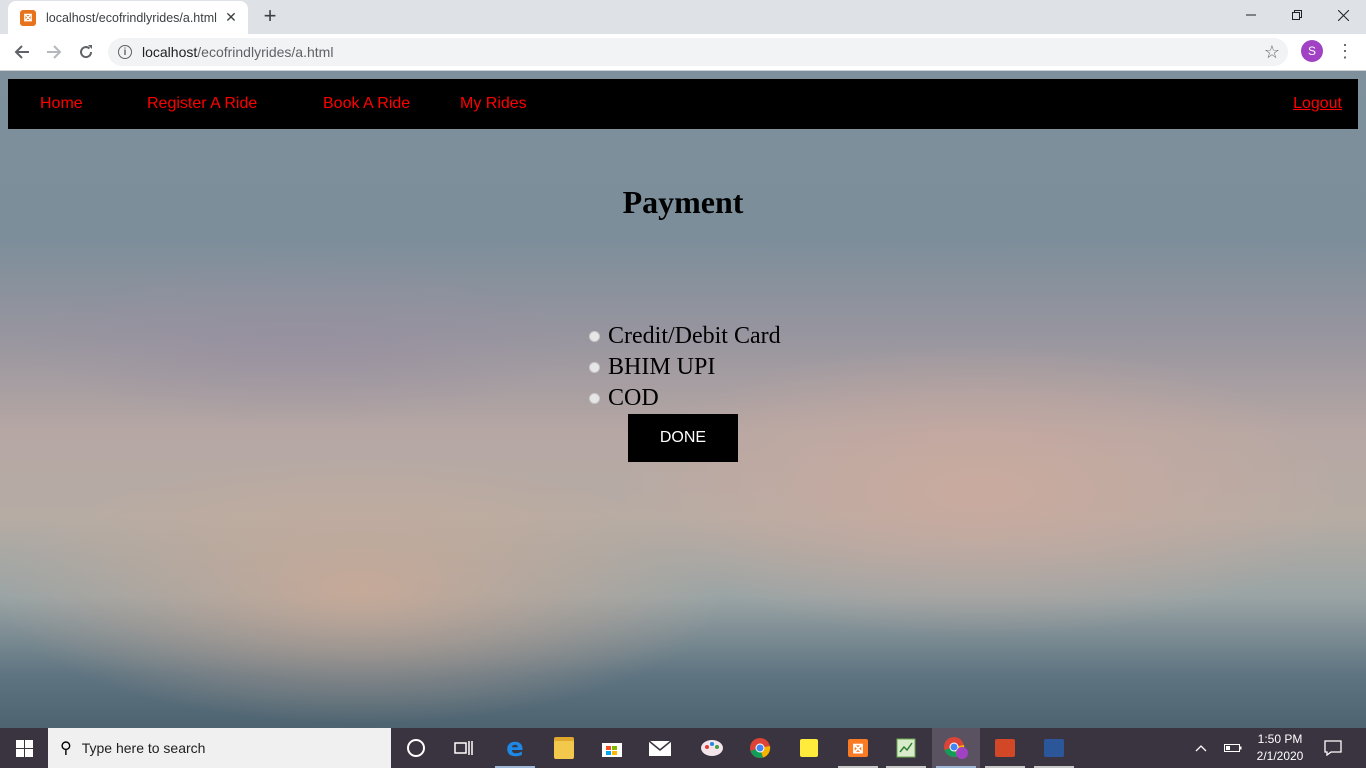  What do you see at coordinates (1280, 739) in the screenshot?
I see `clock-time: 1:50 PM` at bounding box center [1280, 739].